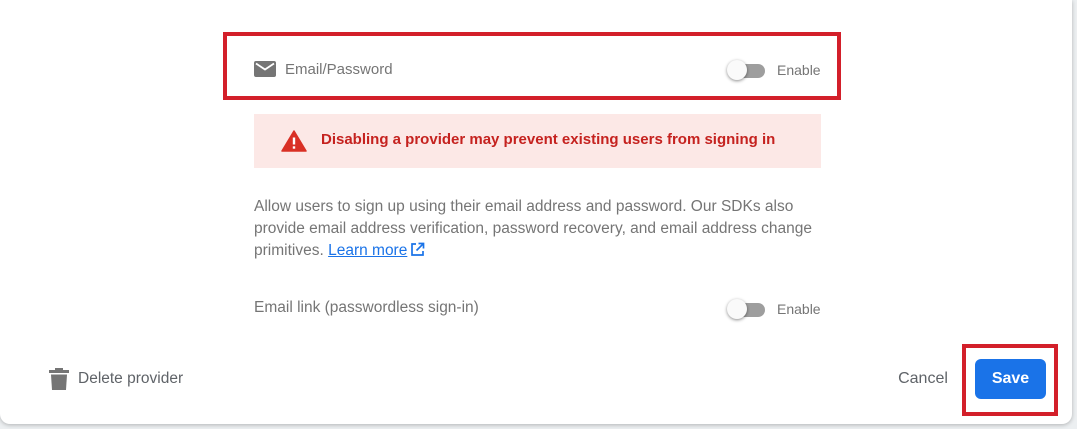  What do you see at coordinates (737, 309) in the screenshot?
I see `toggle-thumb` at bounding box center [737, 309].